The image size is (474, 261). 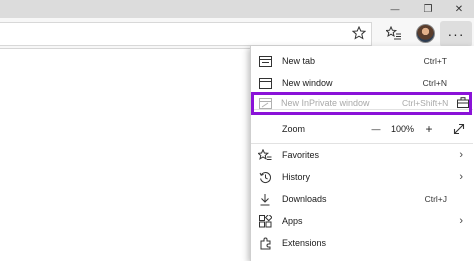 I want to click on fullscreen-button, so click(x=459, y=129).